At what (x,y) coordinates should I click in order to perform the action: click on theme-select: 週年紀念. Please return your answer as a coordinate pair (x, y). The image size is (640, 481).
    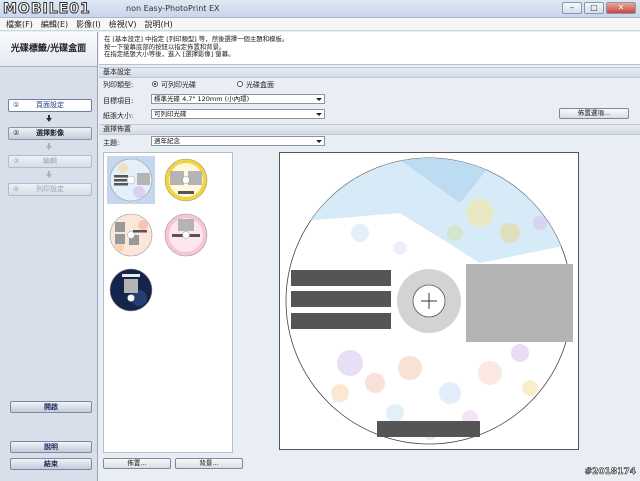
    Looking at the image, I should click on (238, 141).